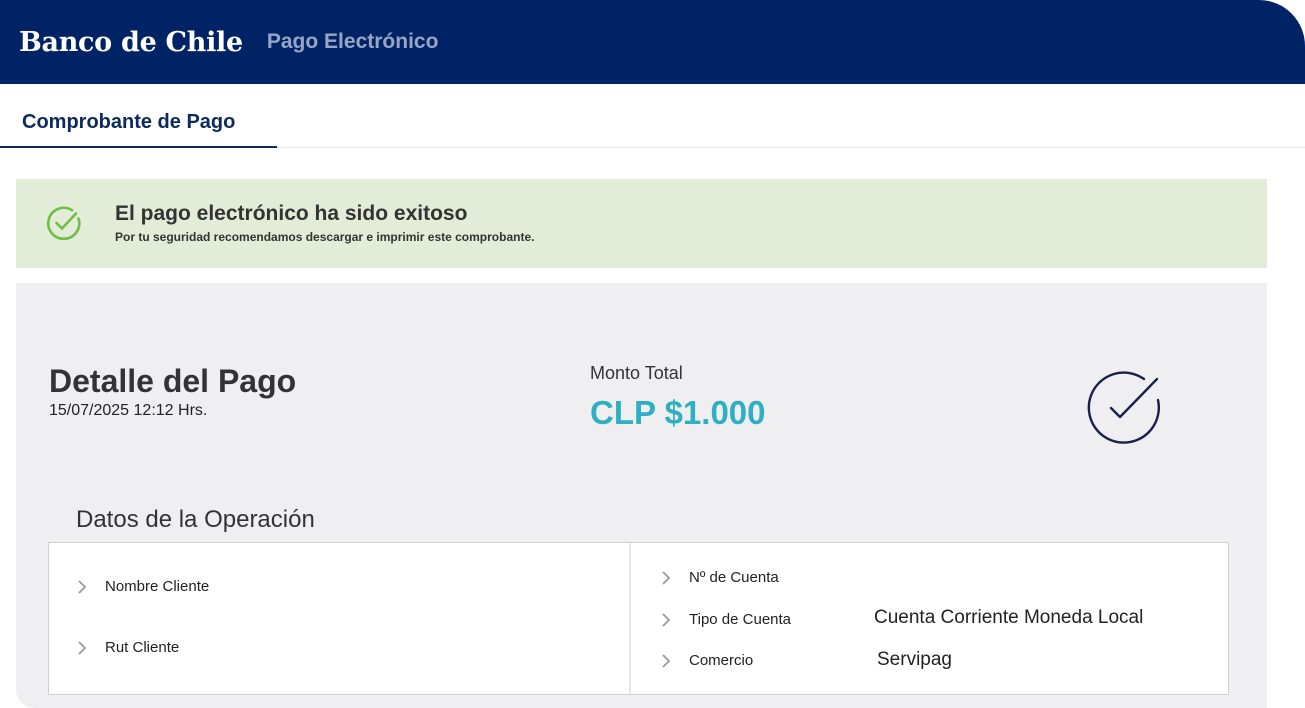 Image resolution: width=1305 pixels, height=708 pixels. What do you see at coordinates (734, 577) in the screenshot?
I see `row-label: Nº de Cuenta` at bounding box center [734, 577].